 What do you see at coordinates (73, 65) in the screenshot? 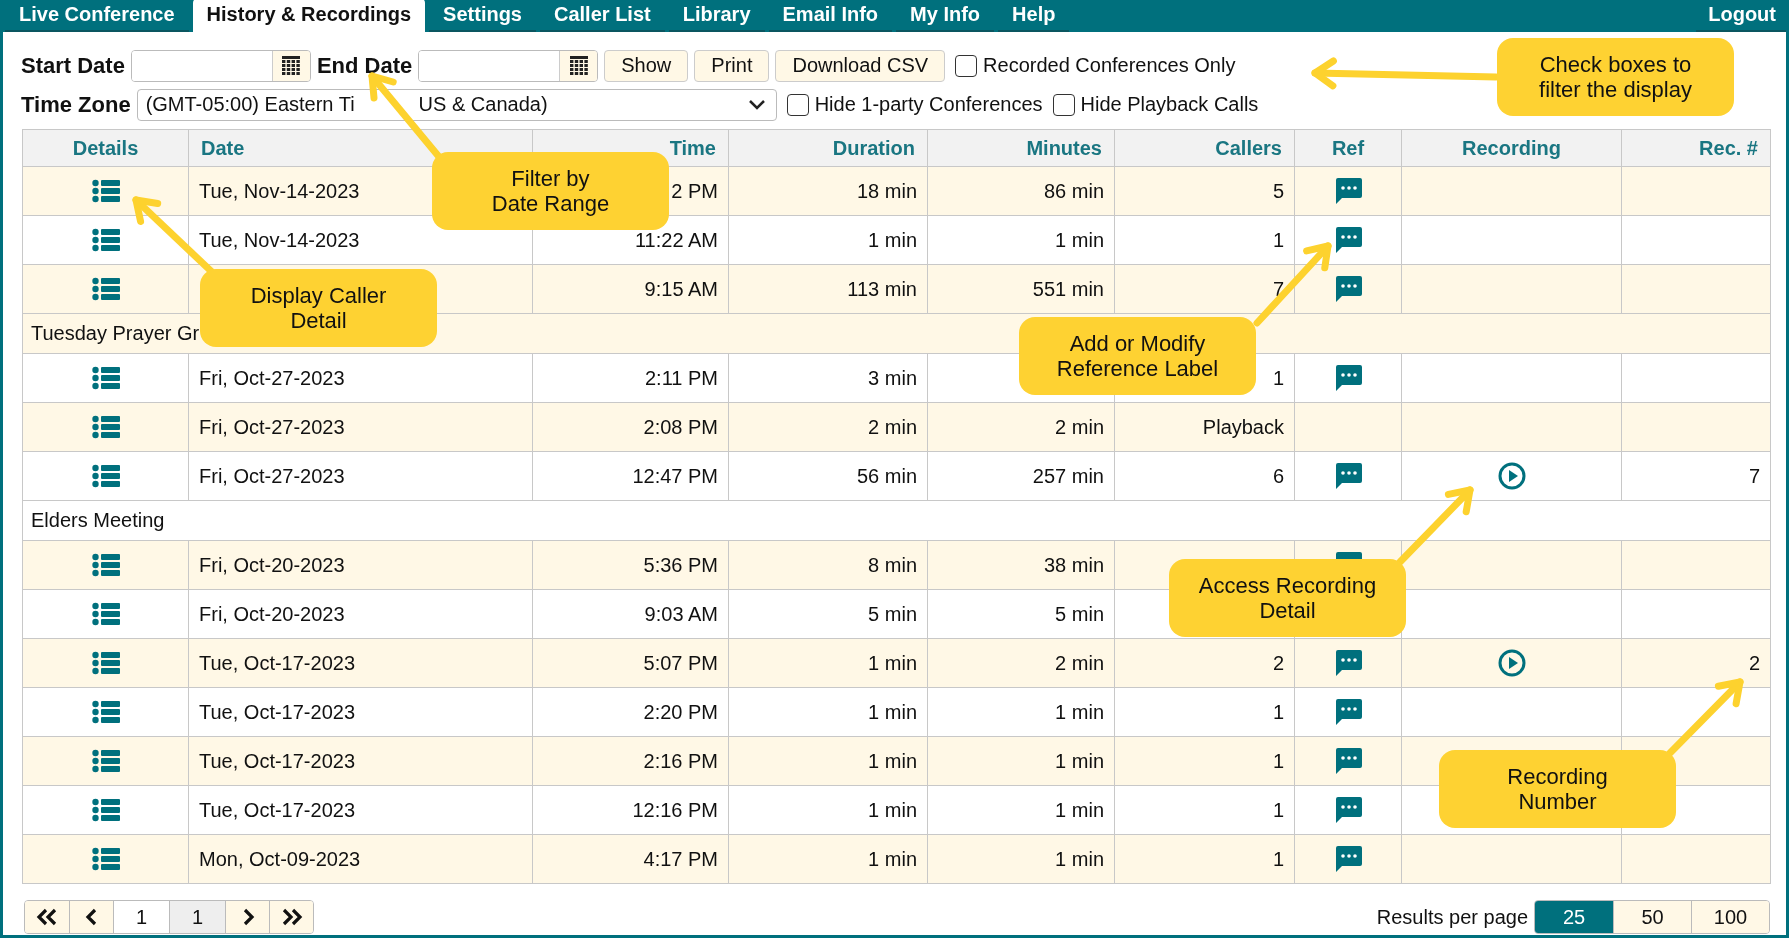
I see `field-label: Start Date` at bounding box center [73, 65].